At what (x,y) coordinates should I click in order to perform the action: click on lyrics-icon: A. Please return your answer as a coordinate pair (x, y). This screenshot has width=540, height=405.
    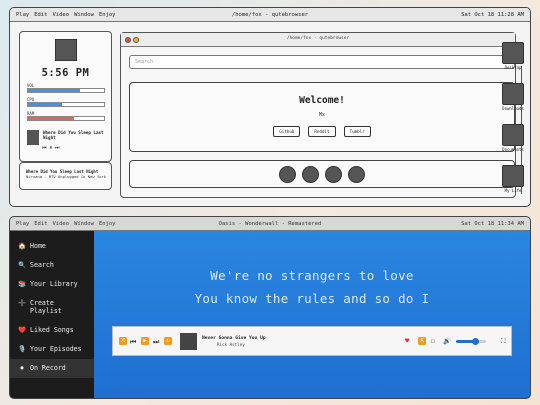
    Looking at the image, I should click on (422, 341).